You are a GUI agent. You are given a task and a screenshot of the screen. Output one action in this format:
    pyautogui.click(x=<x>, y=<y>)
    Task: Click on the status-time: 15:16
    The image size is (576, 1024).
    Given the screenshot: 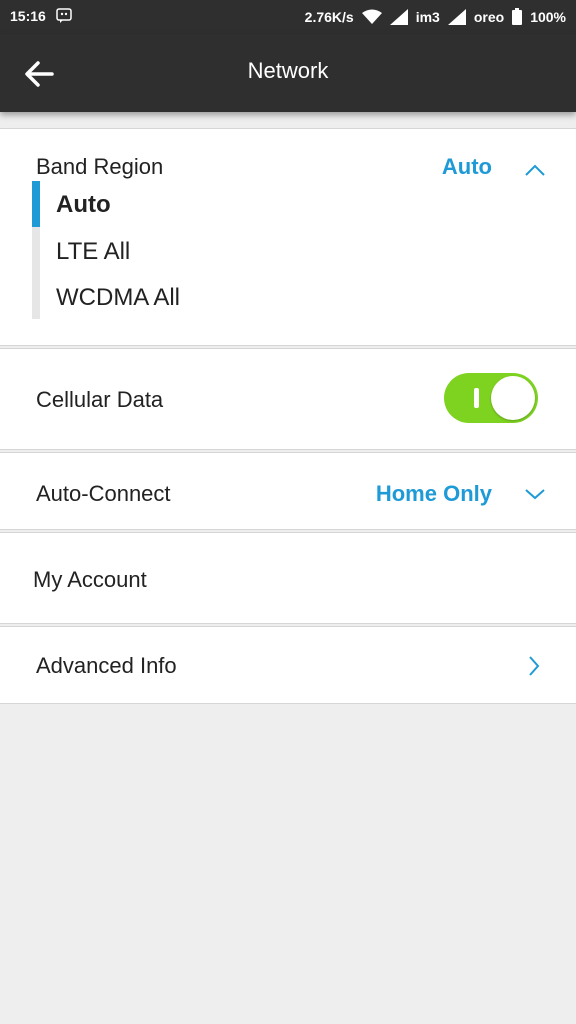 What is the action you would take?
    pyautogui.click(x=28, y=16)
    